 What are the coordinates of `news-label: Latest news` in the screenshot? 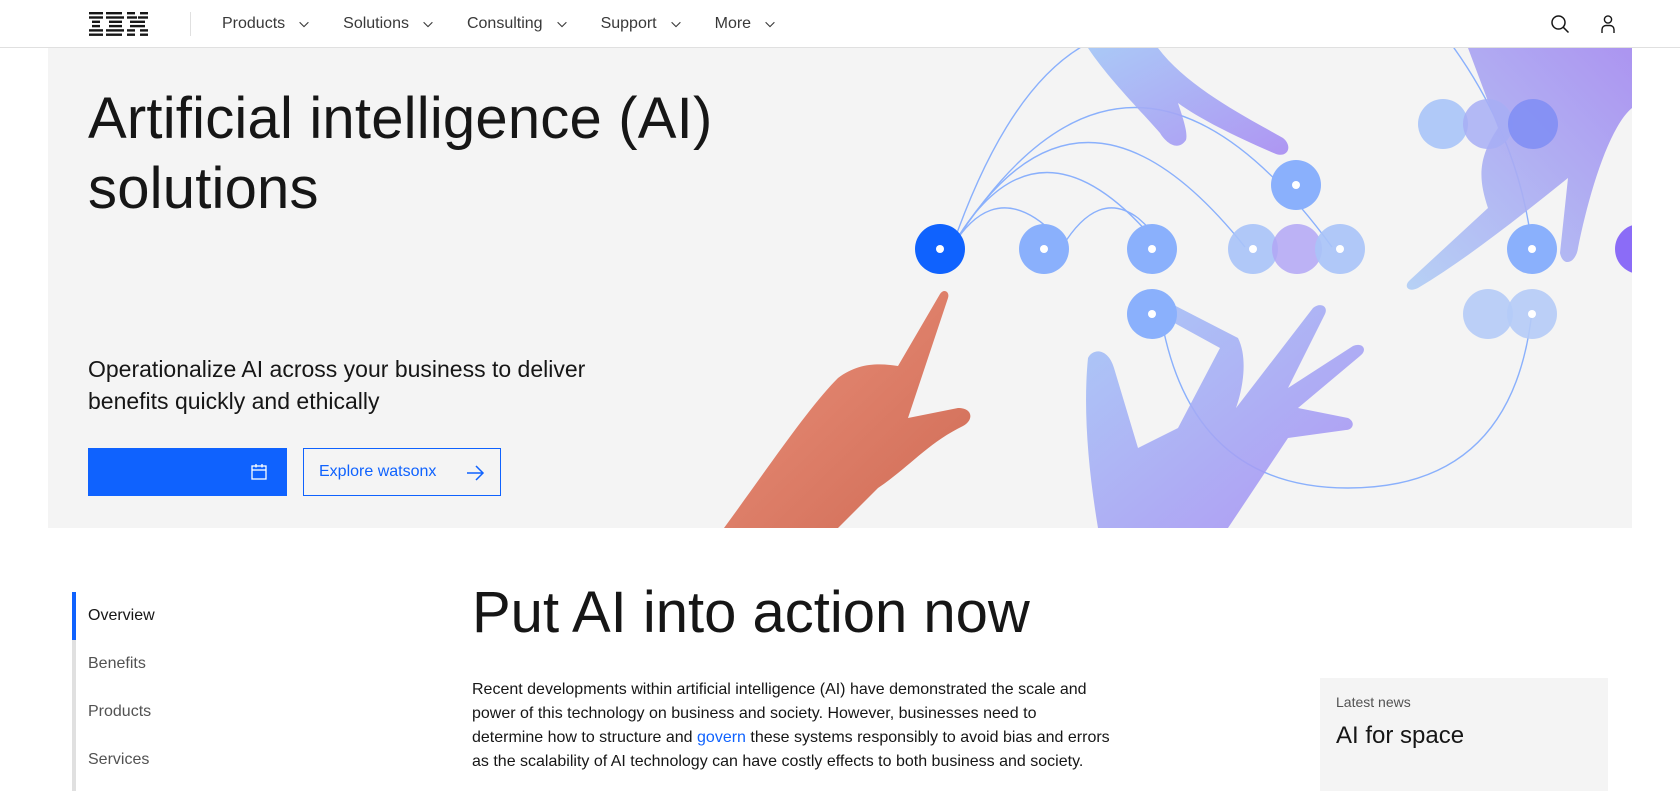 It's located at (1373, 702).